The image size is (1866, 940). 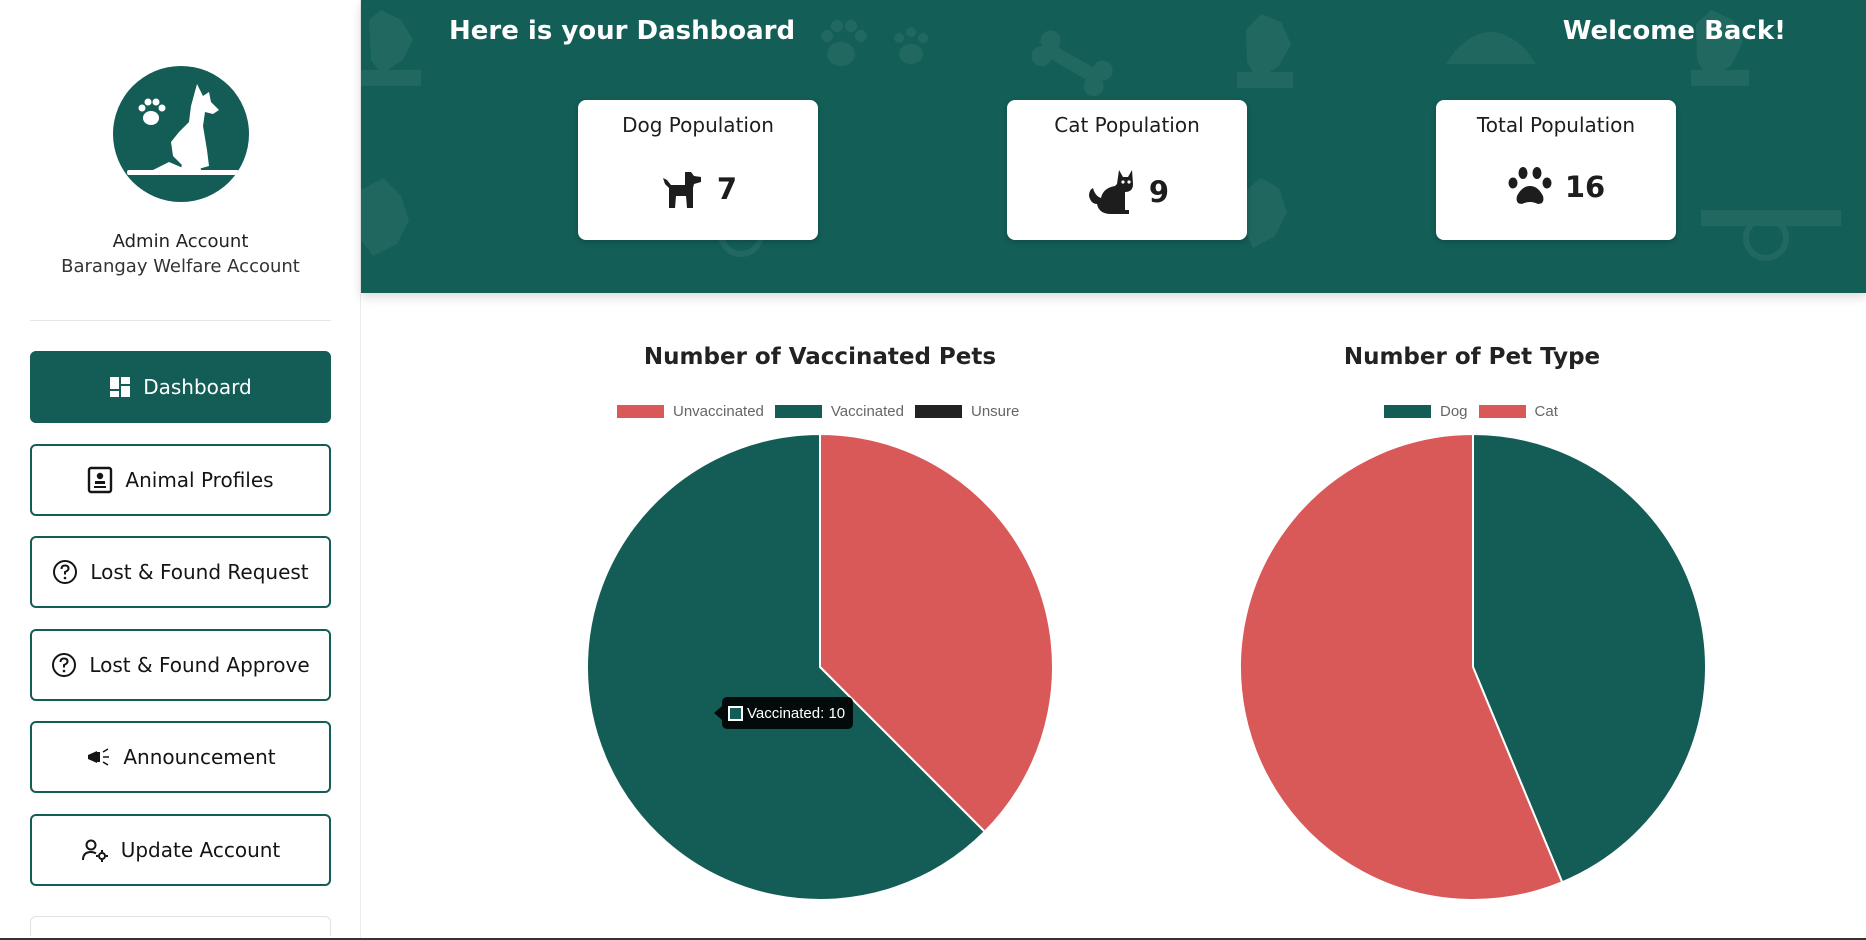 I want to click on pet-type-chart-legend: Dog Cat, so click(x=1472, y=411).